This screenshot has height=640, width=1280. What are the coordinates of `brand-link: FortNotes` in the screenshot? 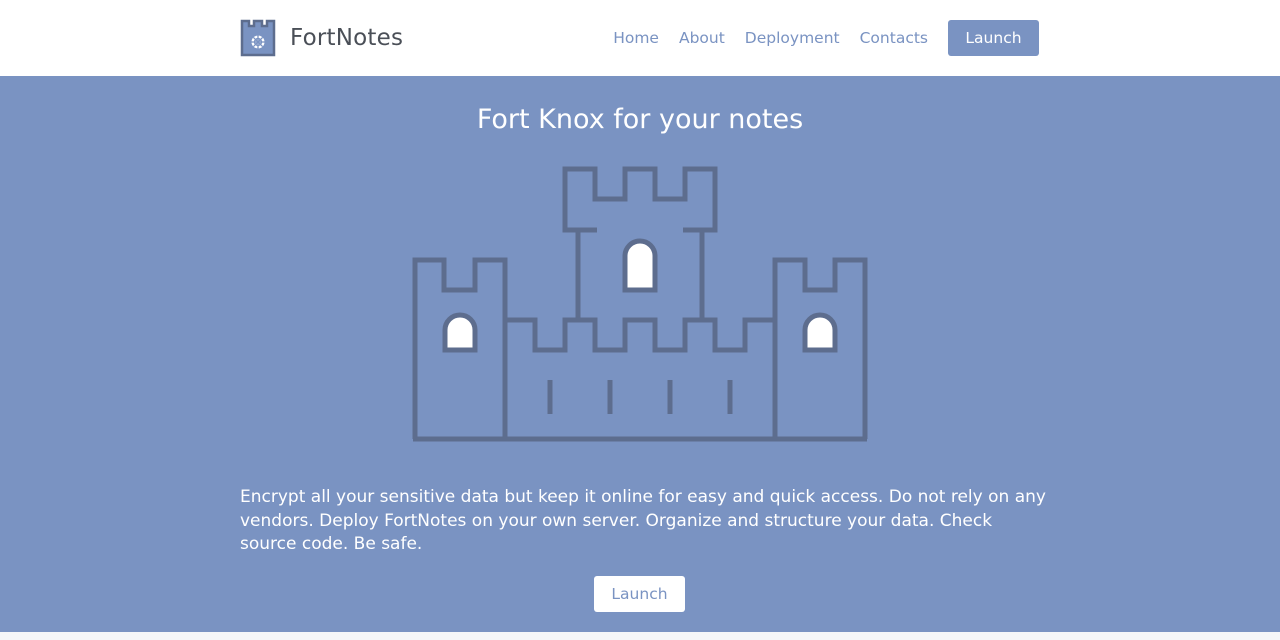 It's located at (321, 38).